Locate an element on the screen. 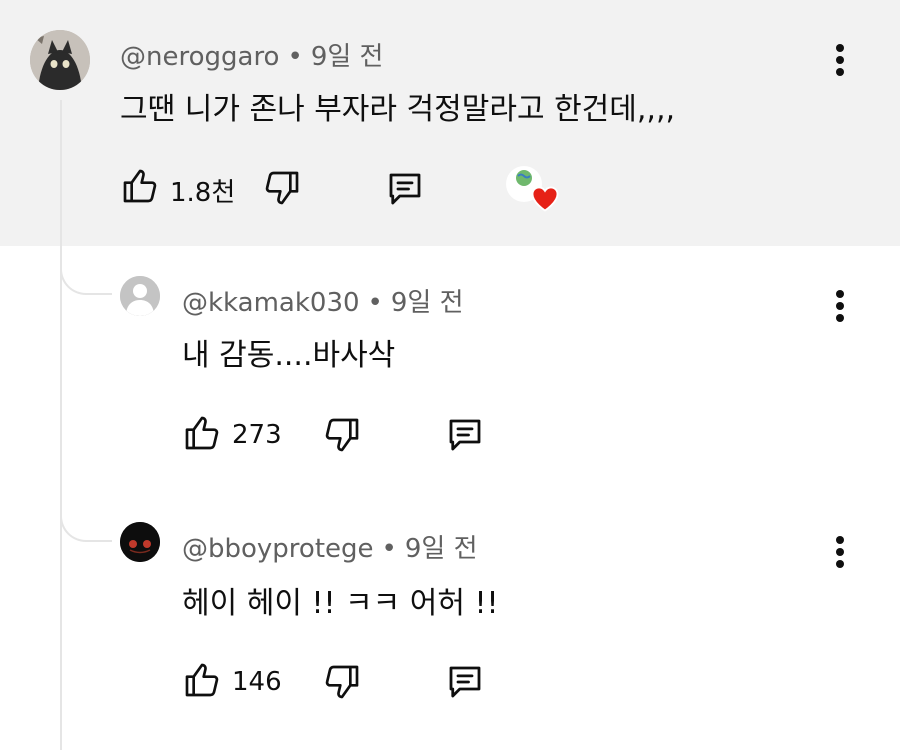 This screenshot has height=750, width=900. reply-thread-line is located at coordinates (61, 425).